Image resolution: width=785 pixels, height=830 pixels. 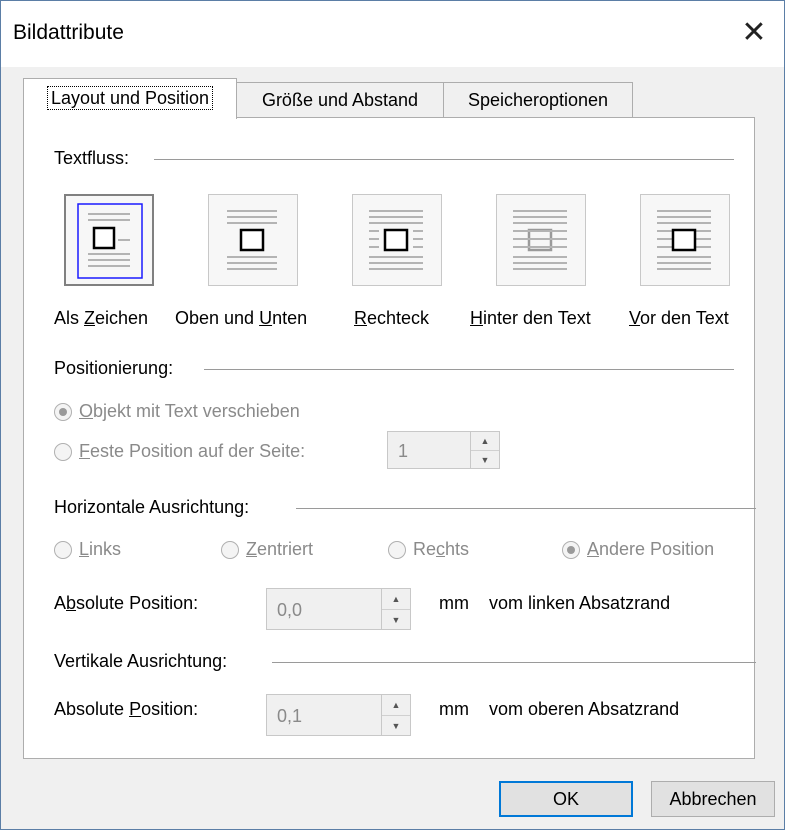 What do you see at coordinates (566, 799) in the screenshot?
I see `ok-button: OK` at bounding box center [566, 799].